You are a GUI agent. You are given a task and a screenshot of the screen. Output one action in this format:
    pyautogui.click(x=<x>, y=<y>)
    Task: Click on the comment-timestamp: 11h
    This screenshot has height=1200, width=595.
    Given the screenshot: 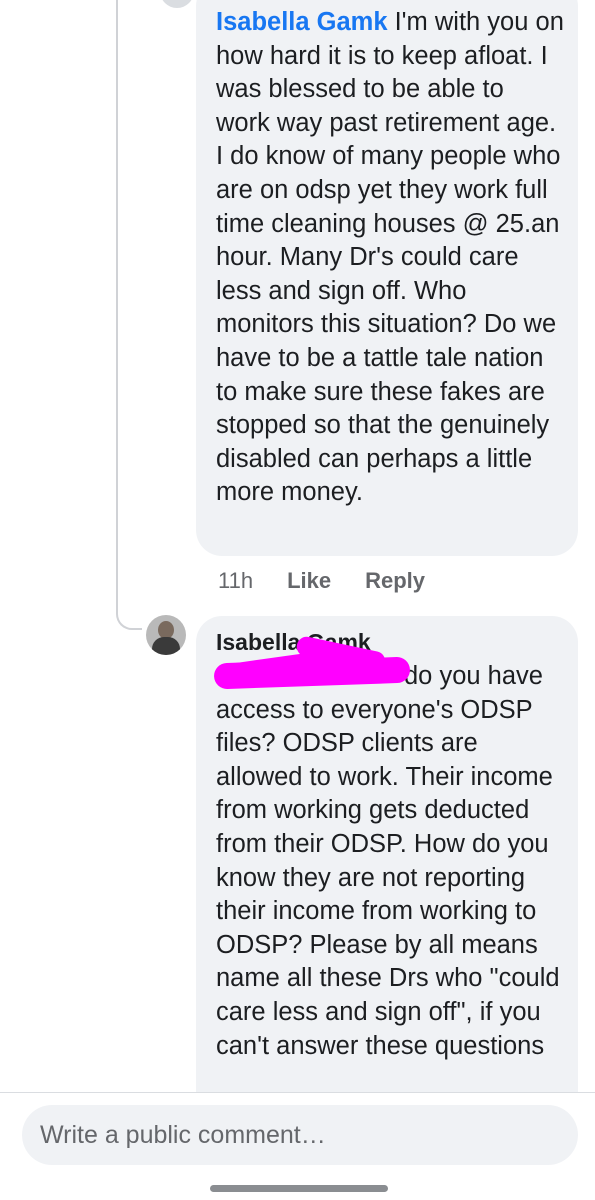 What is the action you would take?
    pyautogui.click(x=235, y=581)
    